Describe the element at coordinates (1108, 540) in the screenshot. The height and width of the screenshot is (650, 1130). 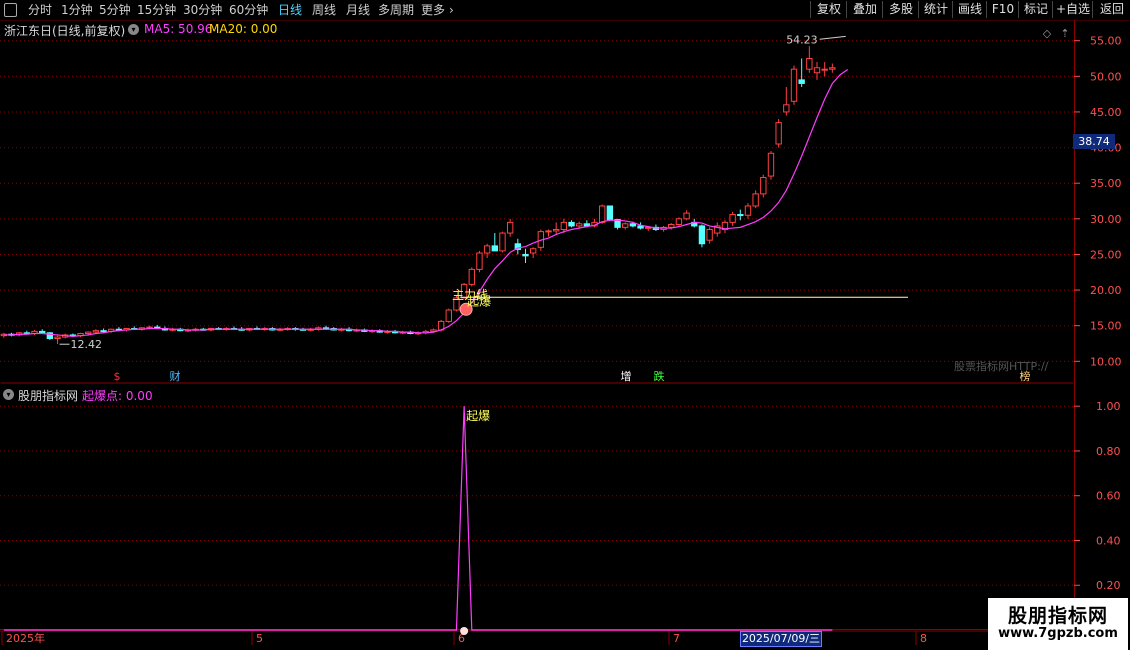
I see `sub-axis-label: 0.40` at that location.